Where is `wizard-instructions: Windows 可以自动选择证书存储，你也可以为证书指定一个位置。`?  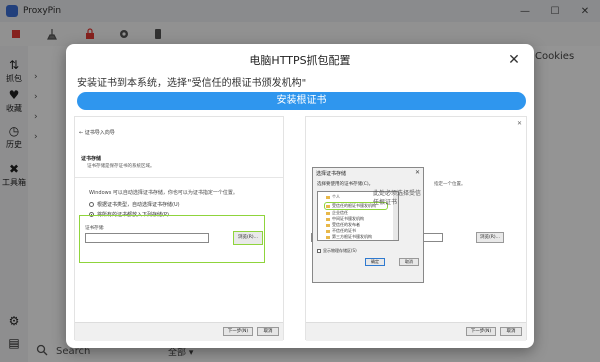 wizard-instructions: Windows 可以自动选择证书存储，你也可以为证书指定一个位置。 is located at coordinates (163, 193).